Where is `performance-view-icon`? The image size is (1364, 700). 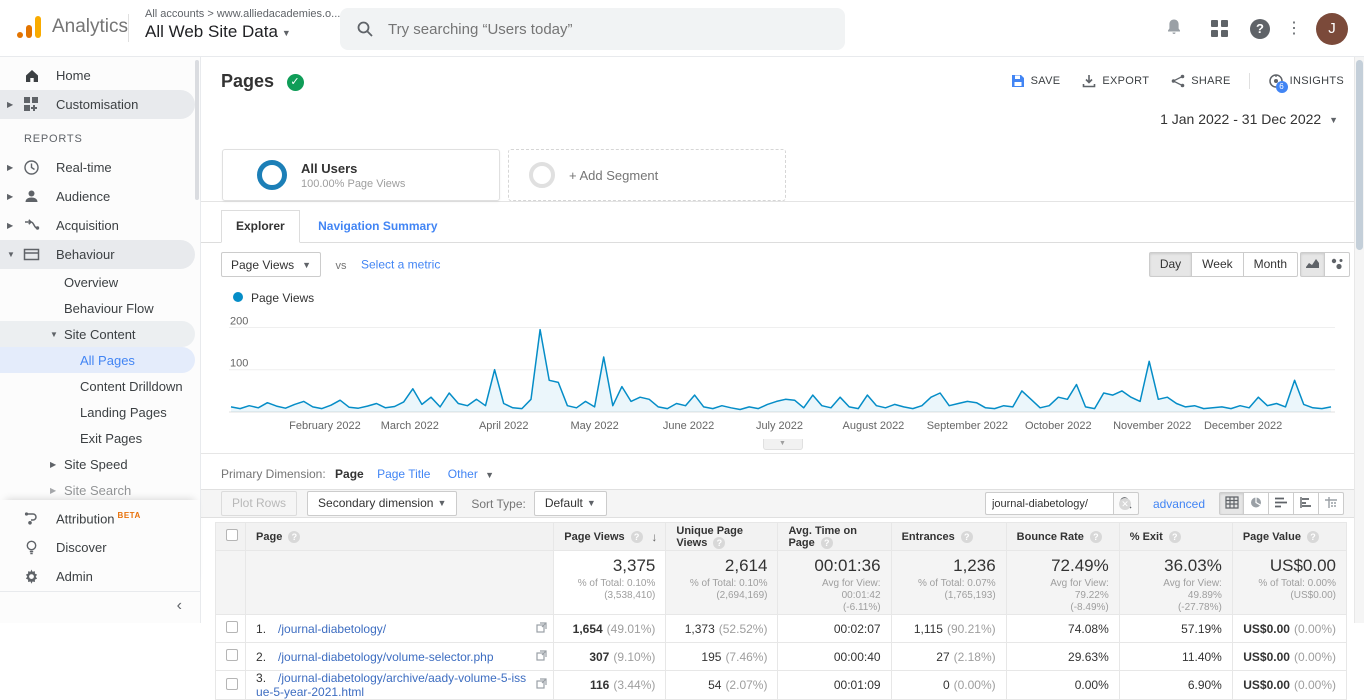
performance-view-icon is located at coordinates (1281, 503).